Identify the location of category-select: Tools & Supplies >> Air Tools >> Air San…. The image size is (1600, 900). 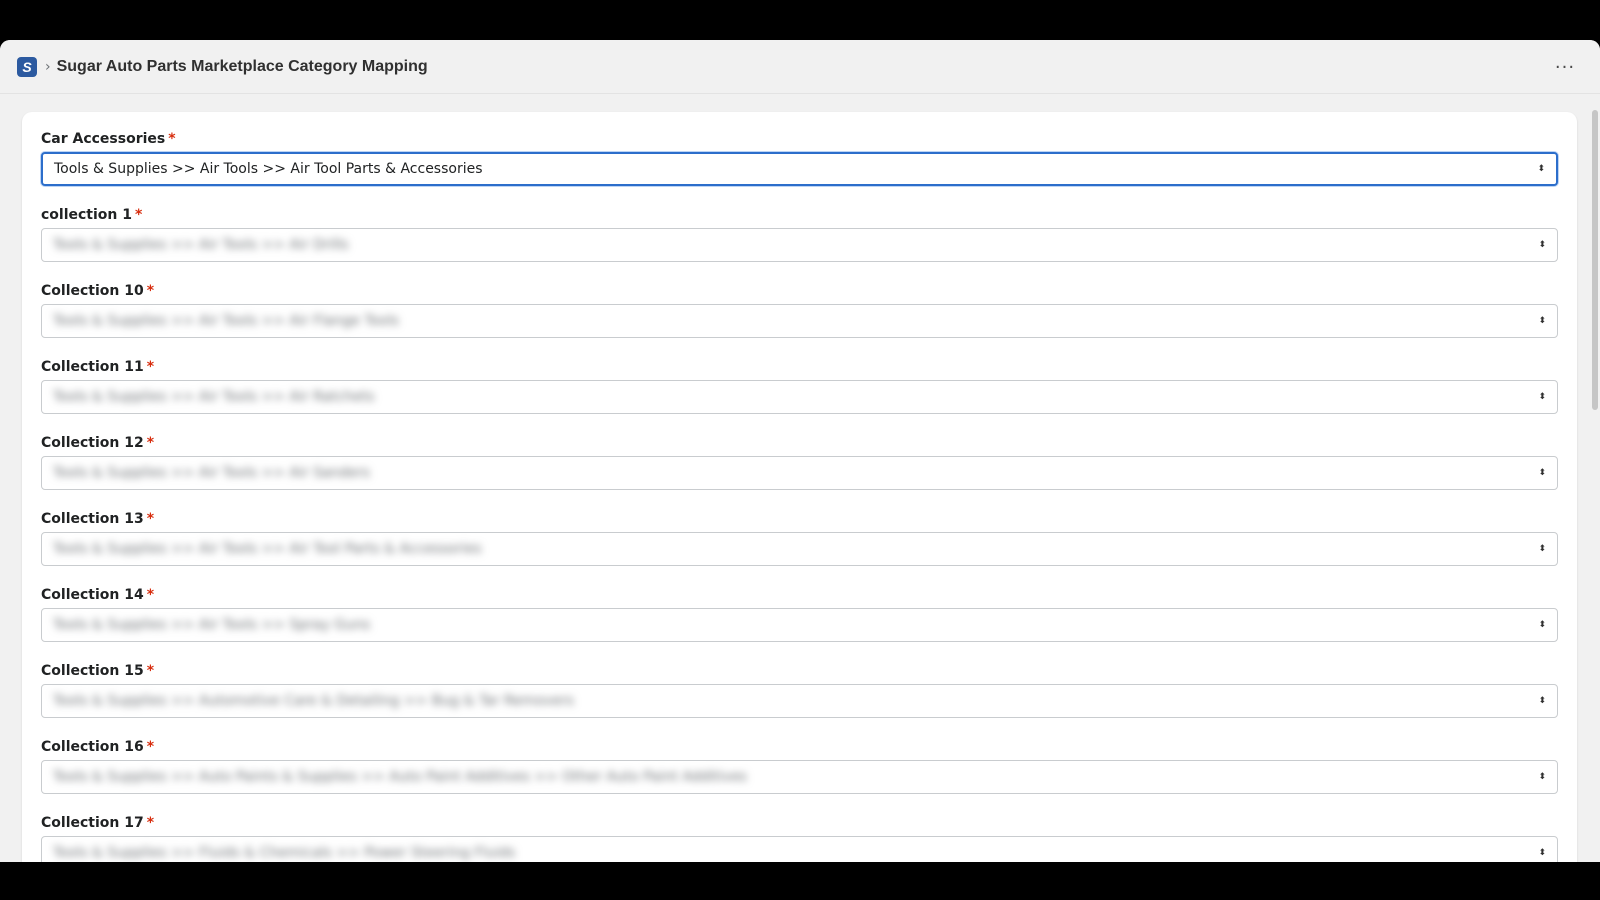
(799, 473).